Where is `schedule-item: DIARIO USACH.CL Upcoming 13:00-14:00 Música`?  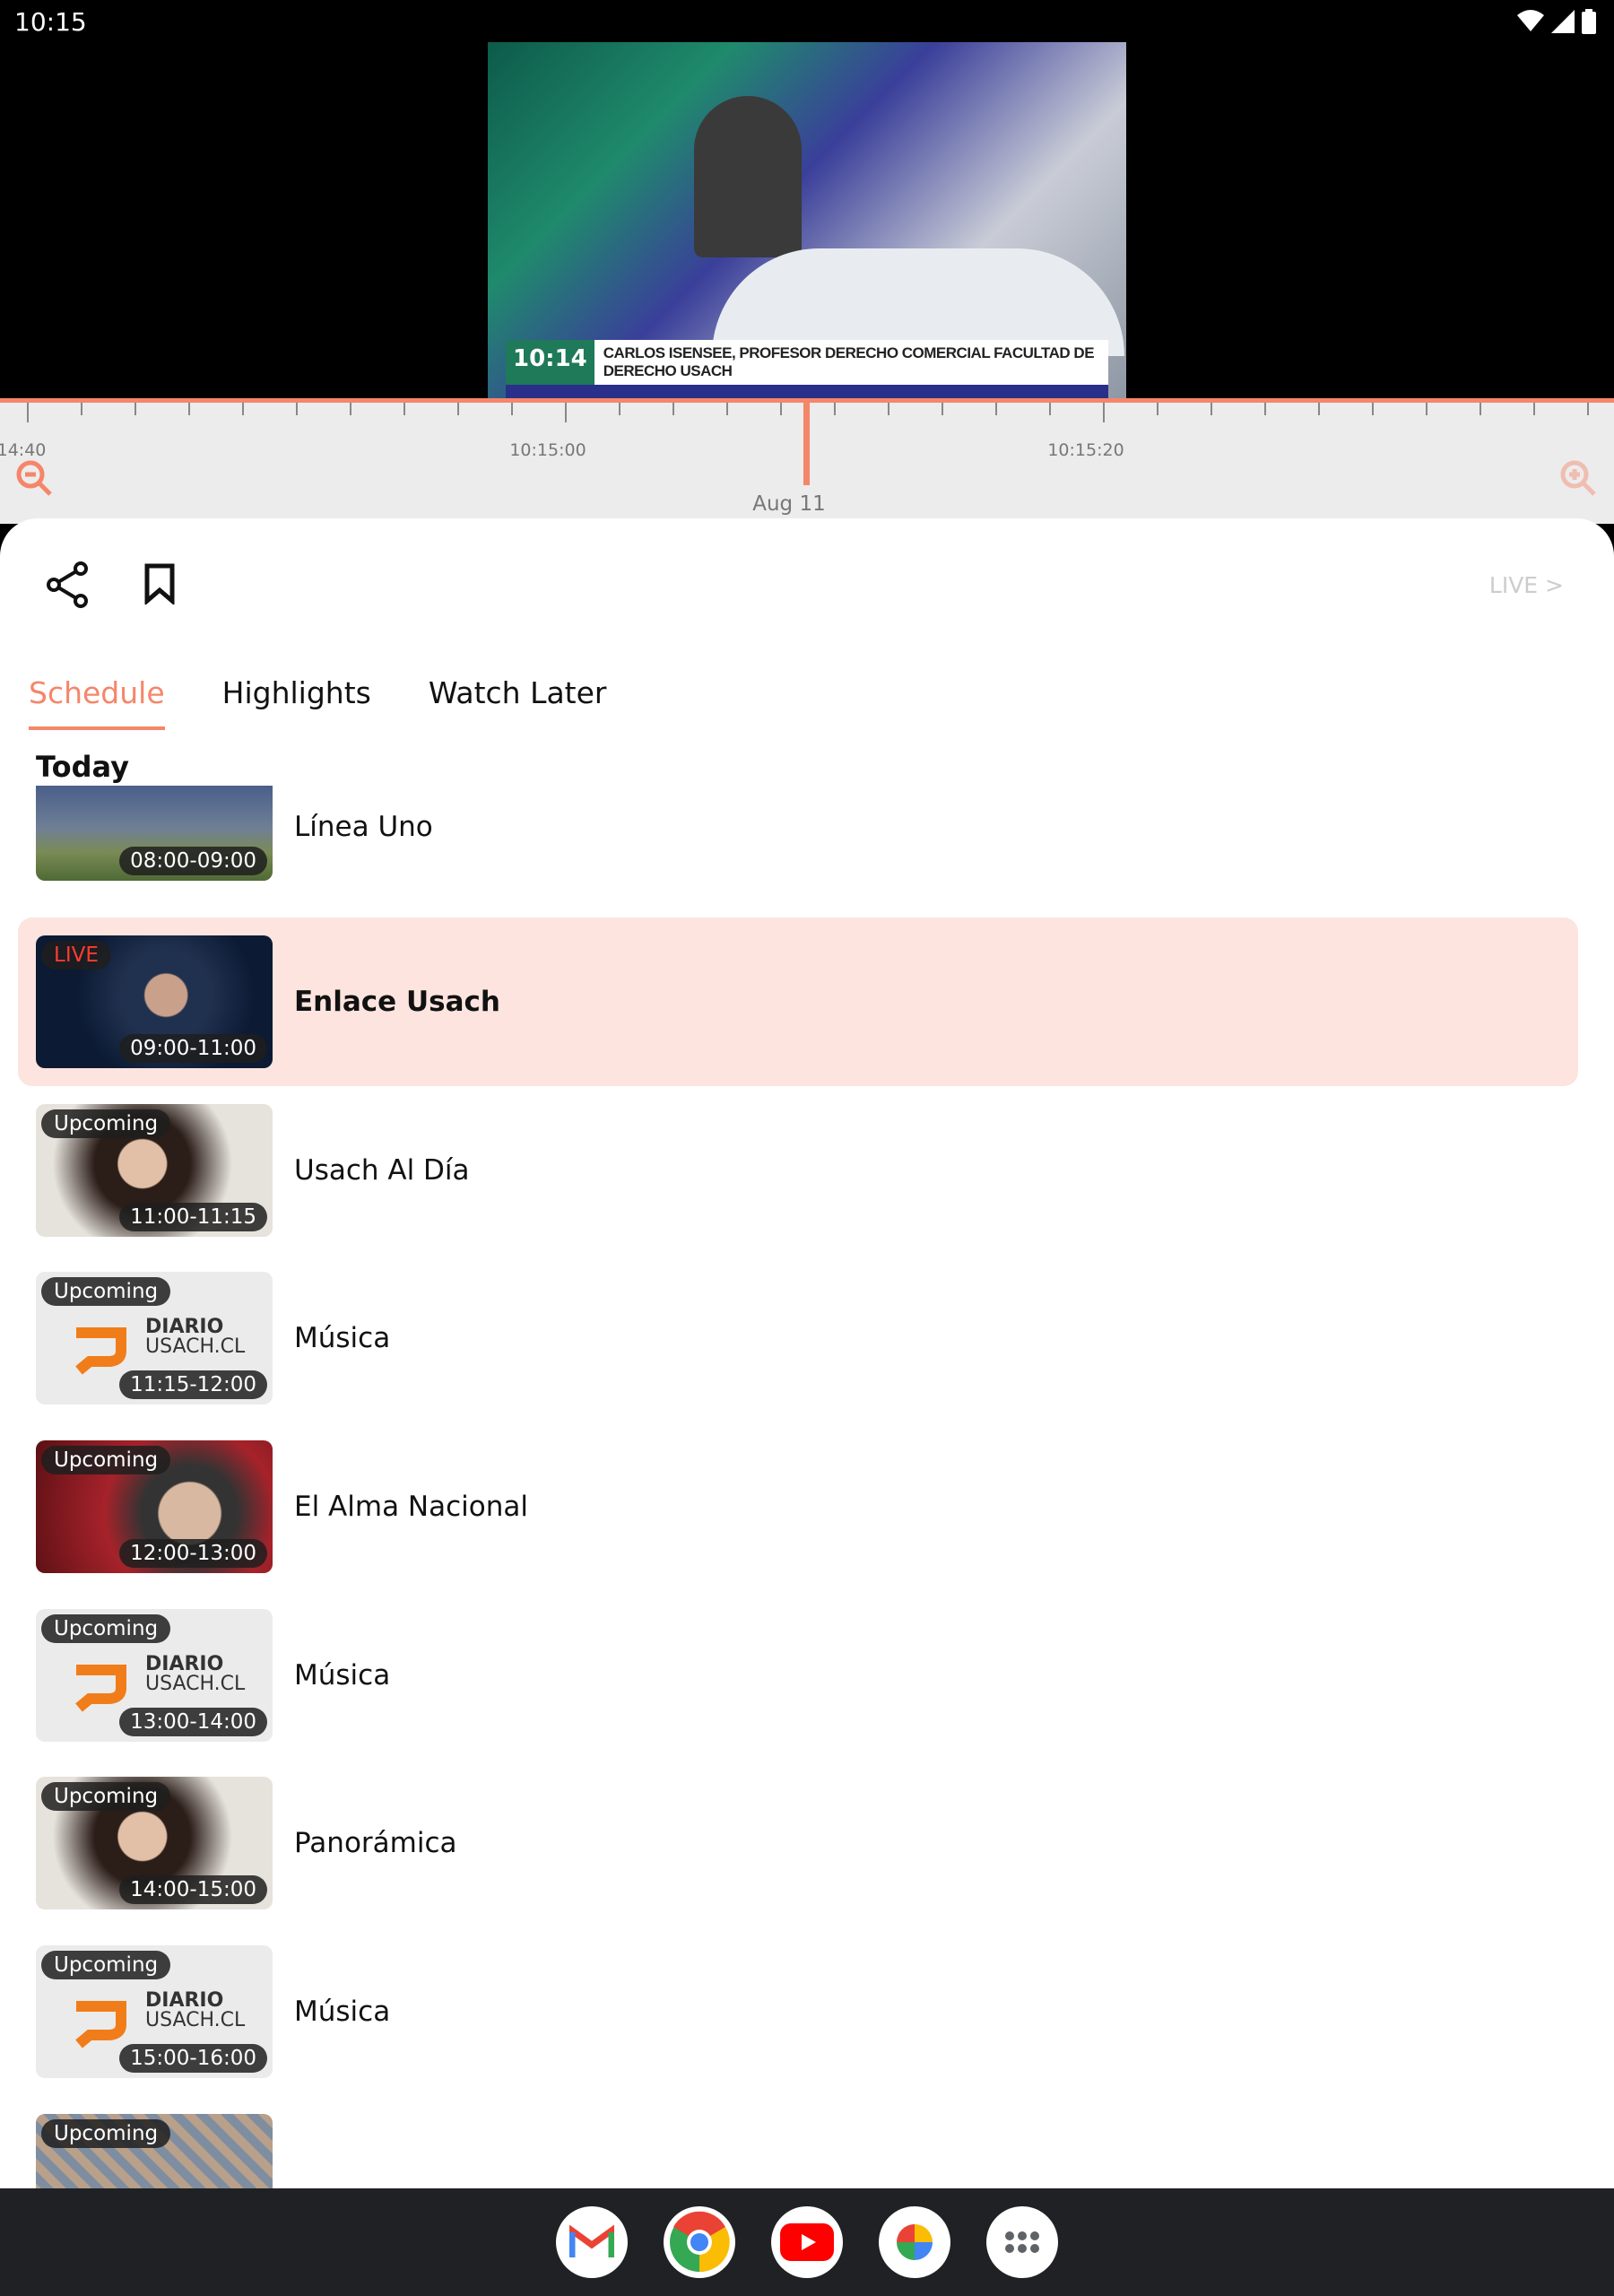 schedule-item: DIARIO USACH.CL Upcoming 13:00-14:00 Música is located at coordinates (798, 1675).